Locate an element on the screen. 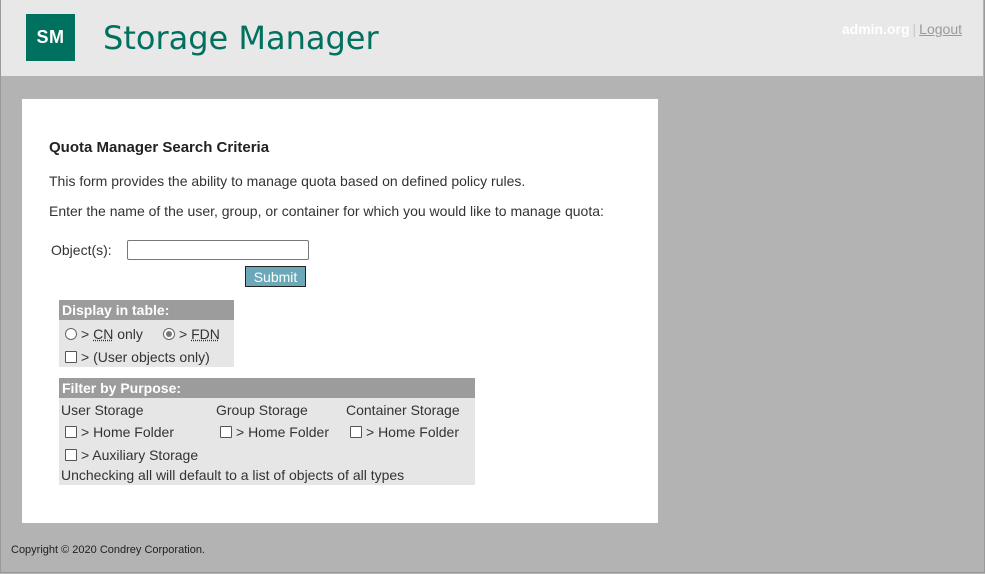 Image resolution: width=985 pixels, height=574 pixels. cn-only-radio is located at coordinates (71, 334).